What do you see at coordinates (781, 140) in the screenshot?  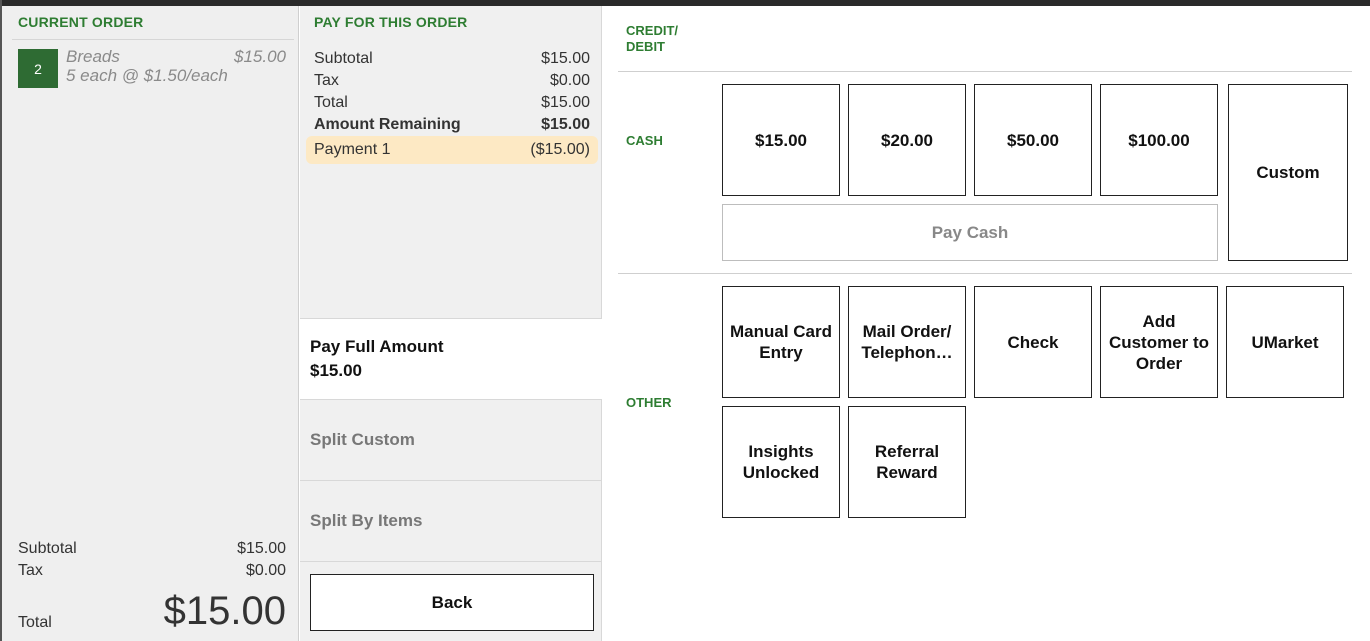 I see `cash-15-button: $15.00` at bounding box center [781, 140].